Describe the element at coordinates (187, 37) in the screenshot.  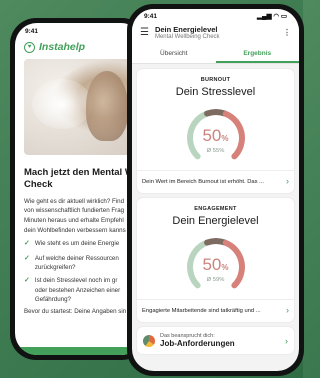
I see `header-subtitle: Mental Wellbeing Check` at that location.